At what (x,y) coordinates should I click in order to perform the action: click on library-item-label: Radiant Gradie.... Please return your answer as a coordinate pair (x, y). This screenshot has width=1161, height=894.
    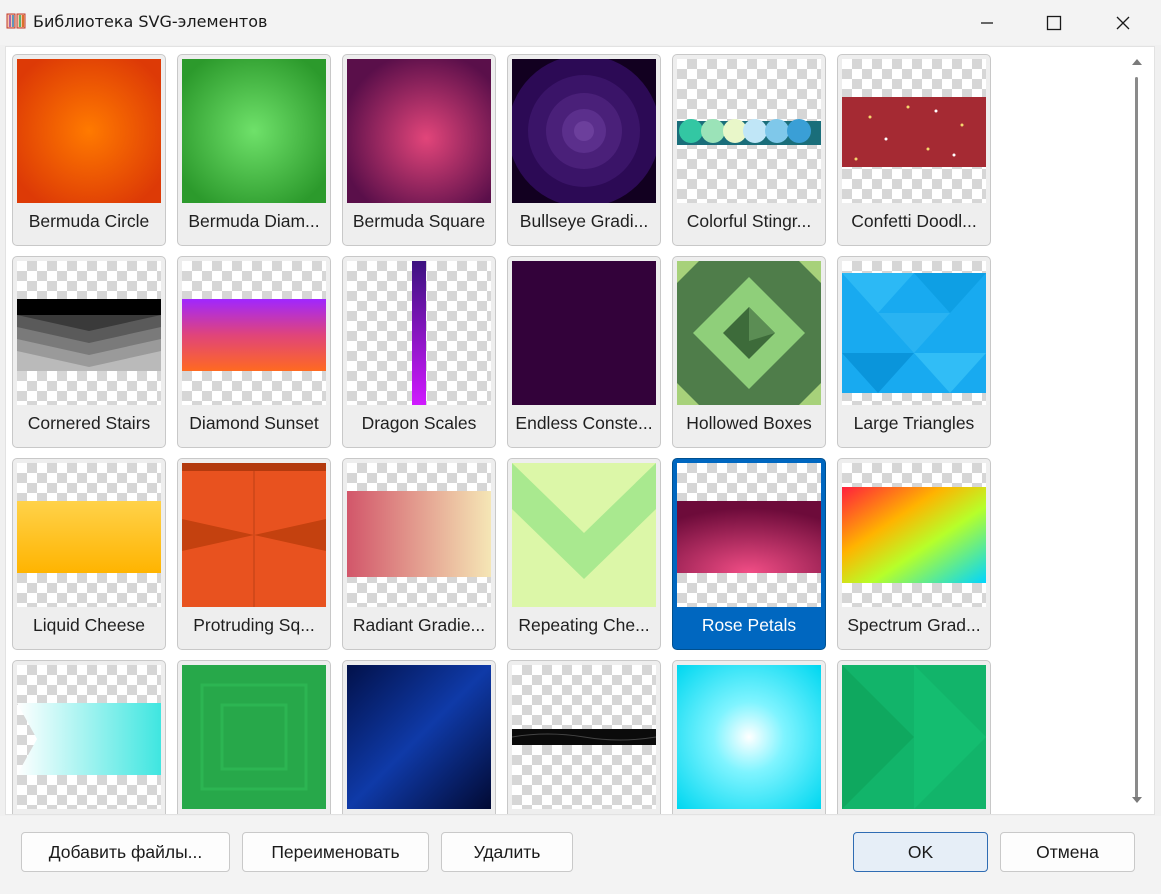
    Looking at the image, I should click on (419, 625).